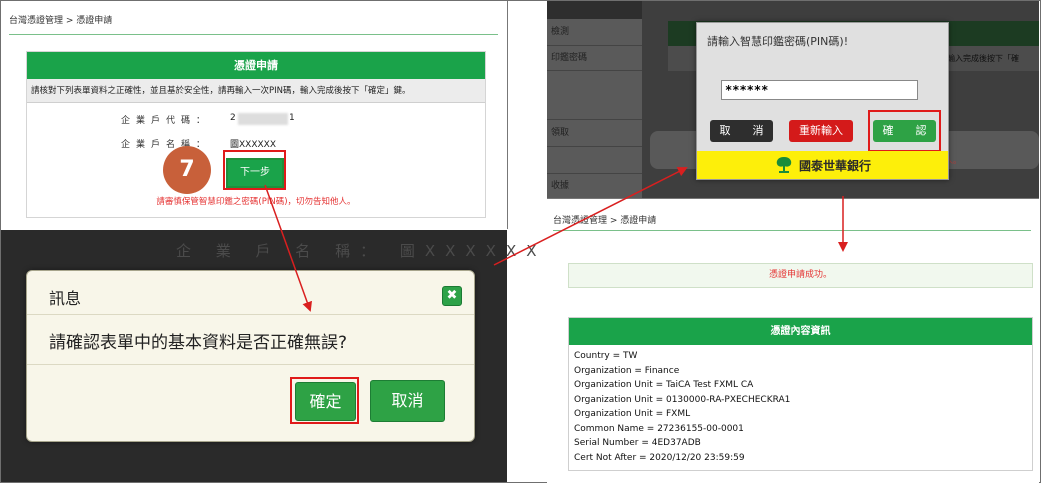  What do you see at coordinates (288, 248) in the screenshot?
I see `arrow-to-dialog` at bounding box center [288, 248].